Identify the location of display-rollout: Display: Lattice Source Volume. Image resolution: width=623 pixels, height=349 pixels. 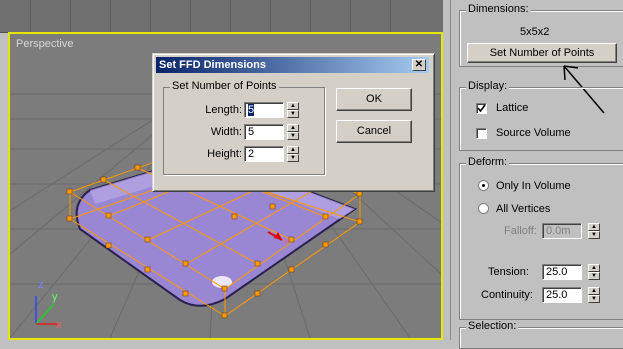
(541, 115).